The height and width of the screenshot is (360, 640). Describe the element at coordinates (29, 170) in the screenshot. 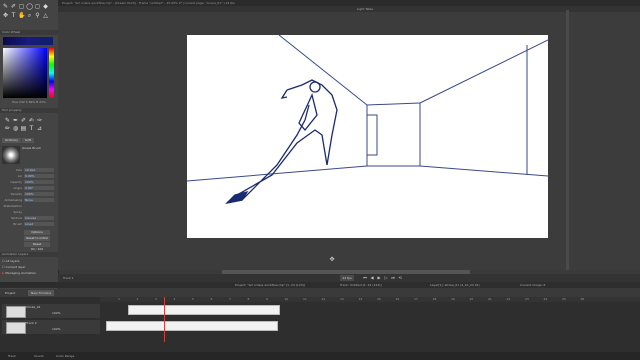

I see `prop-size: Size 10.0px` at that location.